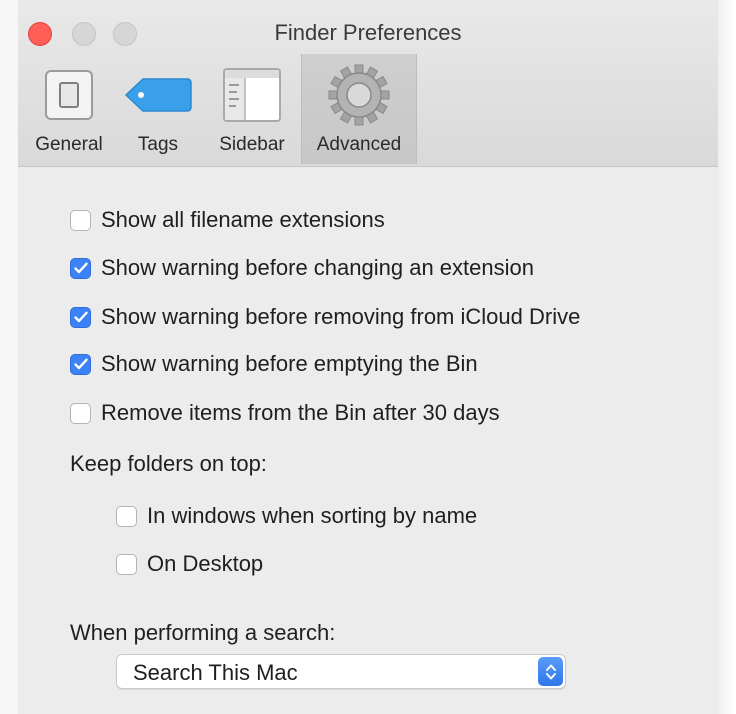 This screenshot has height=714, width=736. What do you see at coordinates (69, 144) in the screenshot?
I see `tab-general-label: General` at bounding box center [69, 144].